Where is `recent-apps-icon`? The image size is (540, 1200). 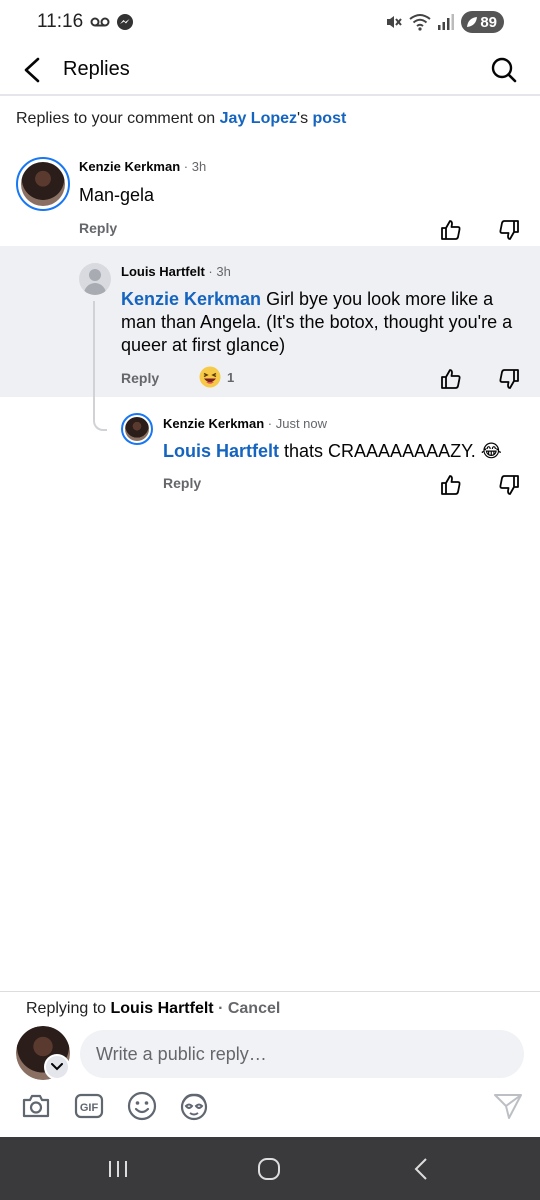
recent-apps-icon is located at coordinates (118, 1169).